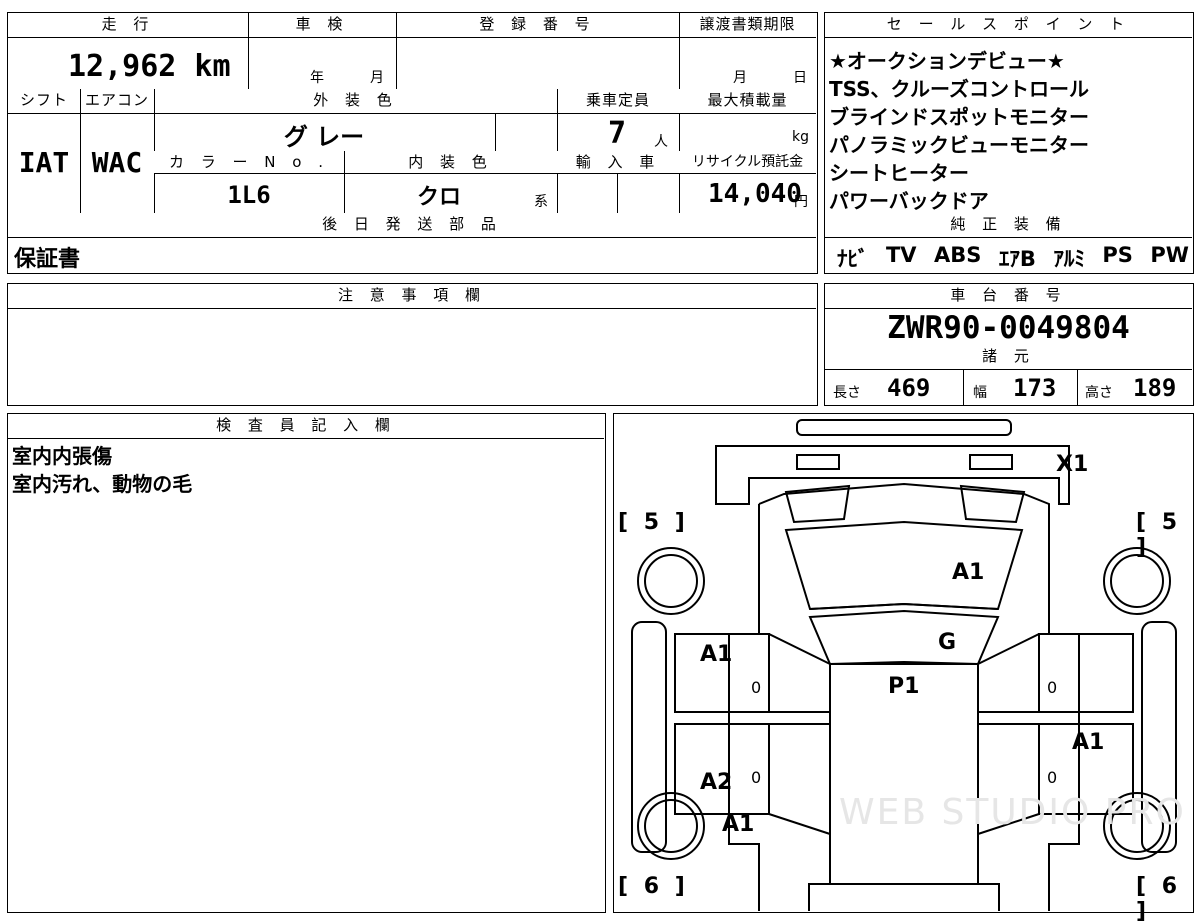 Image resolution: width=1200 pixels, height=924 pixels. Describe the element at coordinates (1008, 25) in the screenshot. I see `sales-points-label: セ ー ル ス ポ イ ン ト` at that location.